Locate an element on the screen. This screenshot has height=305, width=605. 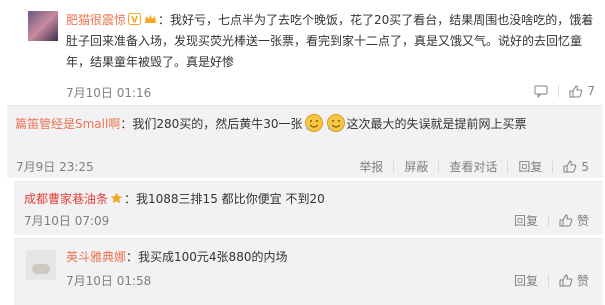
reply-icon is located at coordinates (541, 91).